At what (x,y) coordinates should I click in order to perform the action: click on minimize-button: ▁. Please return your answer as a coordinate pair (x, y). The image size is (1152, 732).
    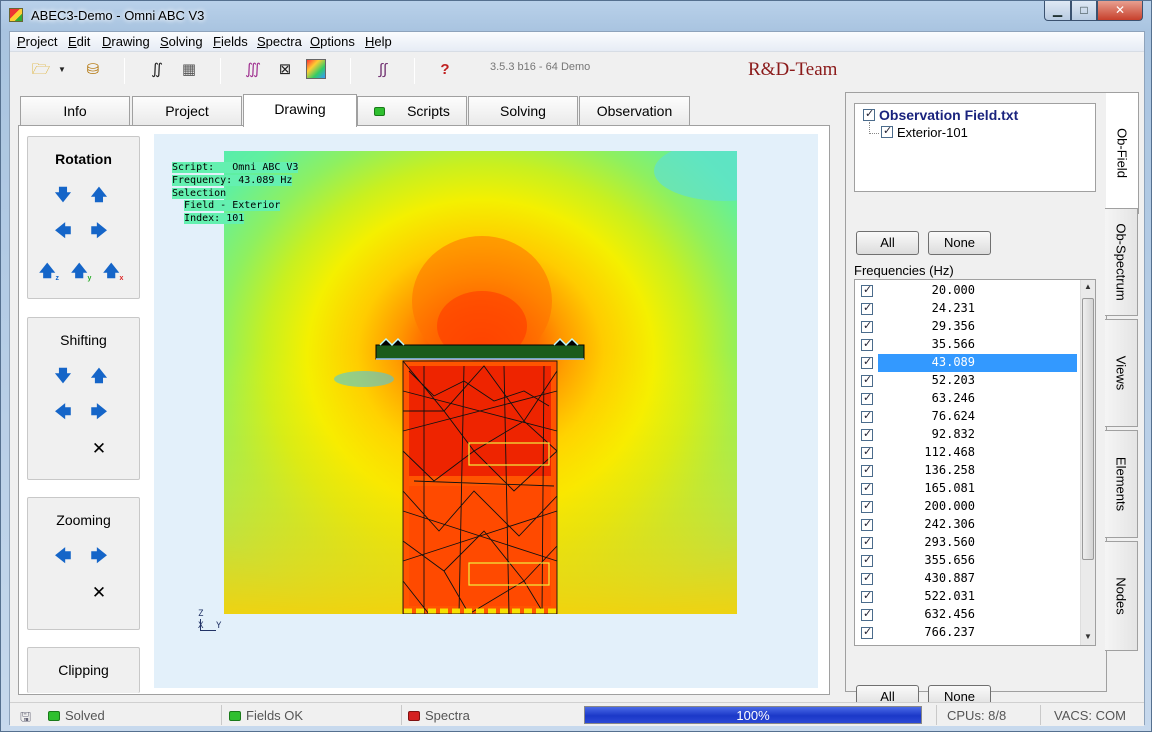
    Looking at the image, I should click on (1057, 11).